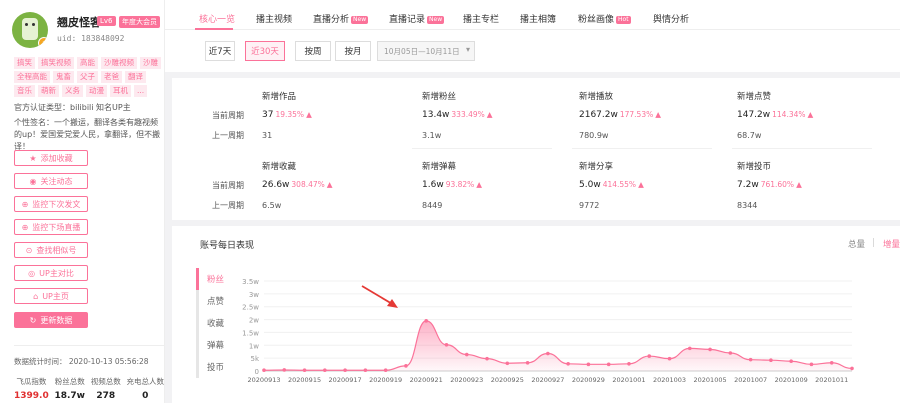 This screenshot has width=900, height=403. I want to click on x-tick-label: 20200913, so click(263, 380).